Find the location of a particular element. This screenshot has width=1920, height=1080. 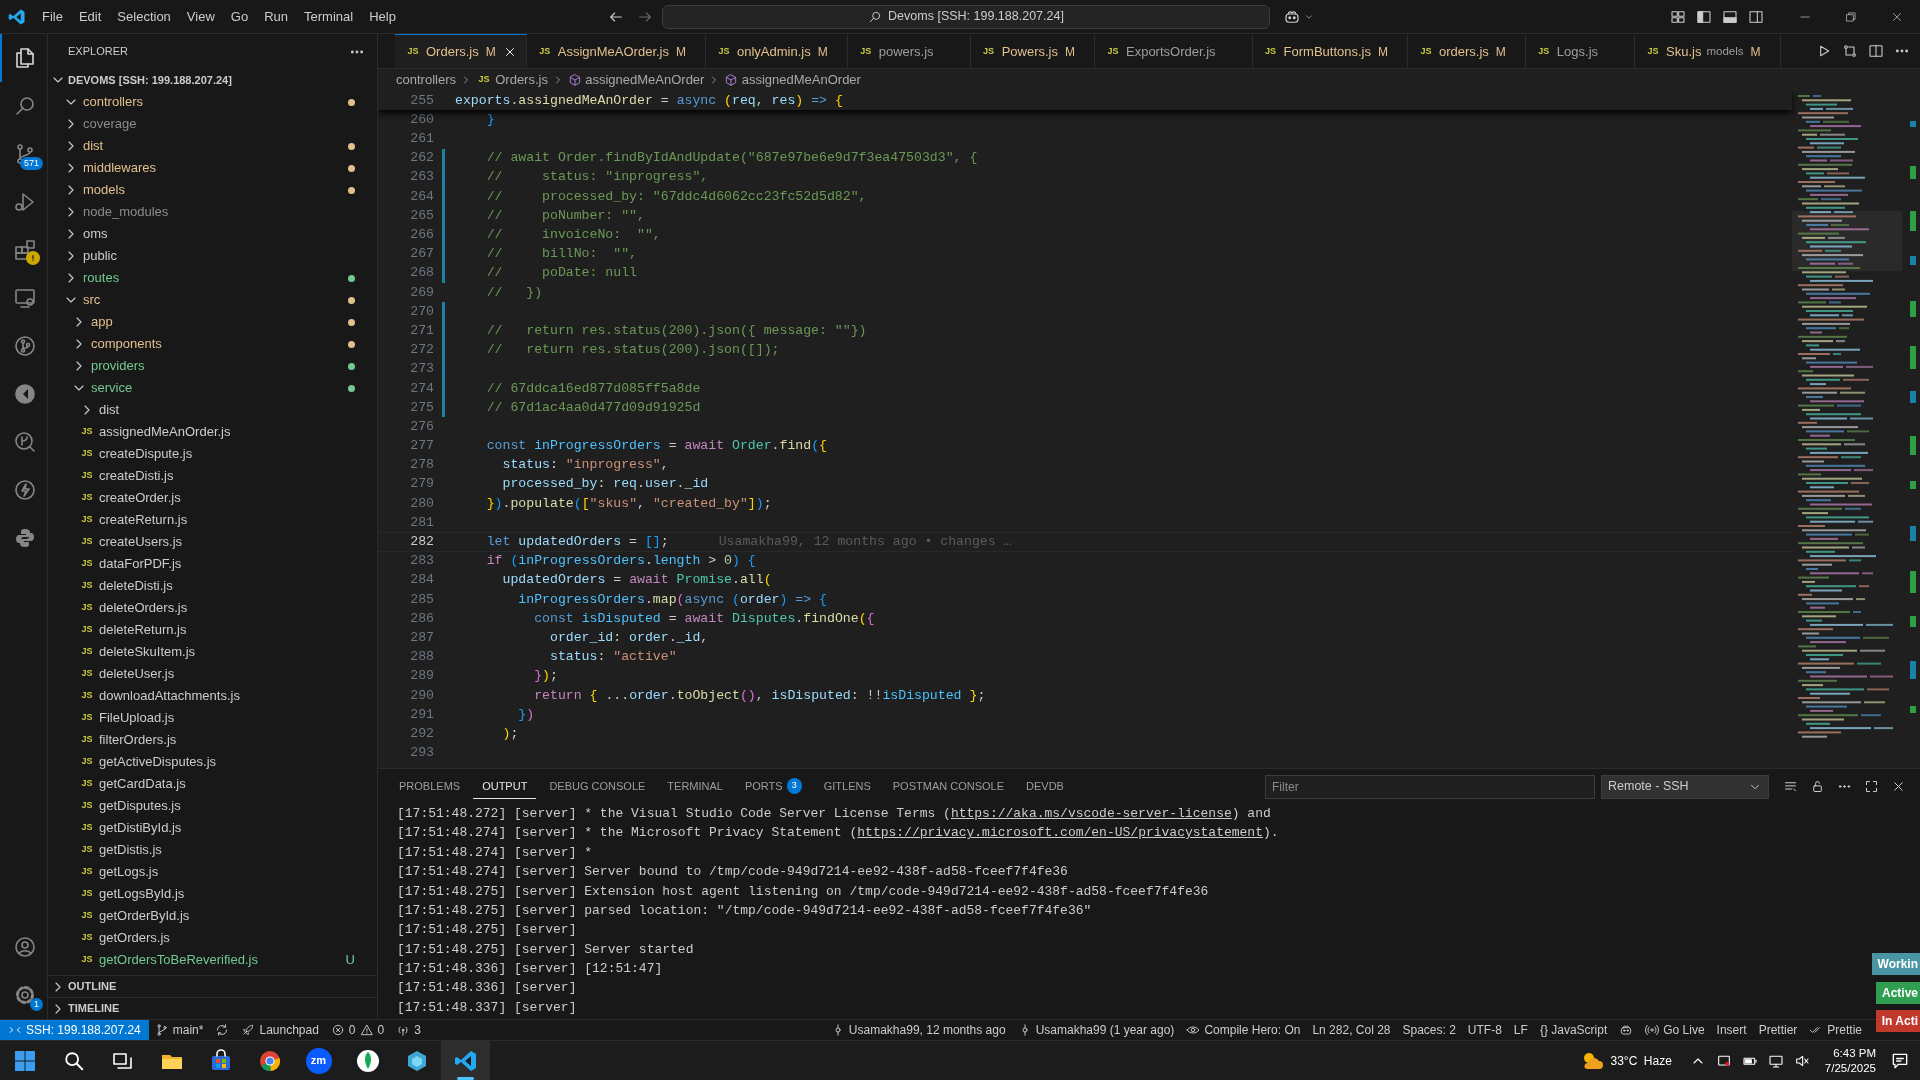

clock: 6:43 PM 7/25/2025 is located at coordinates (1850, 1060).